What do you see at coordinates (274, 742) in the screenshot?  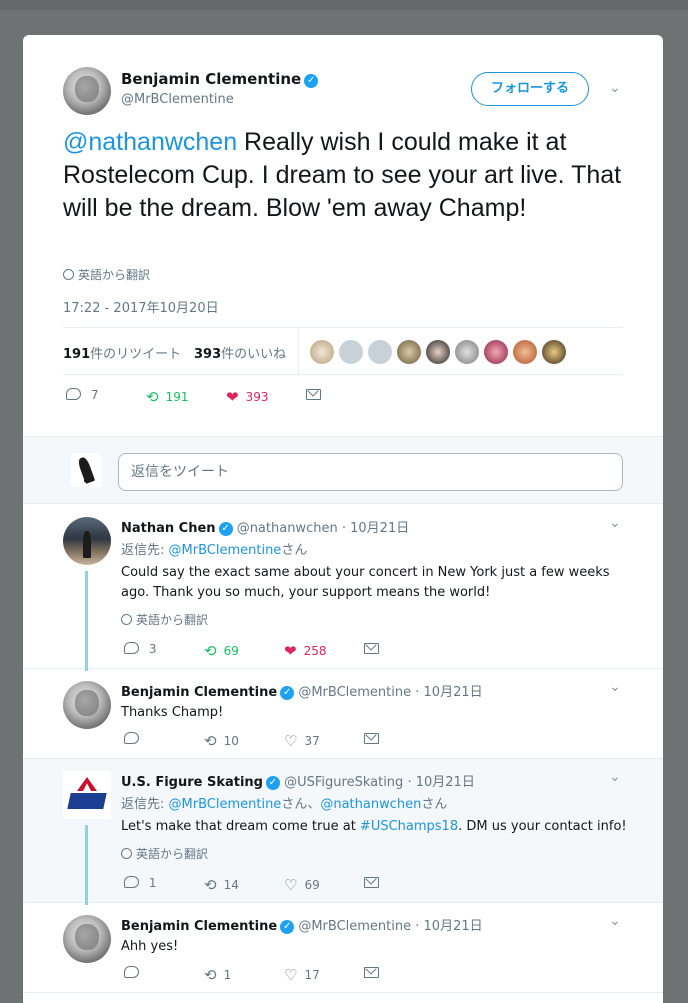 I see `reply-actions: ⟲ 10 ♡ 37` at bounding box center [274, 742].